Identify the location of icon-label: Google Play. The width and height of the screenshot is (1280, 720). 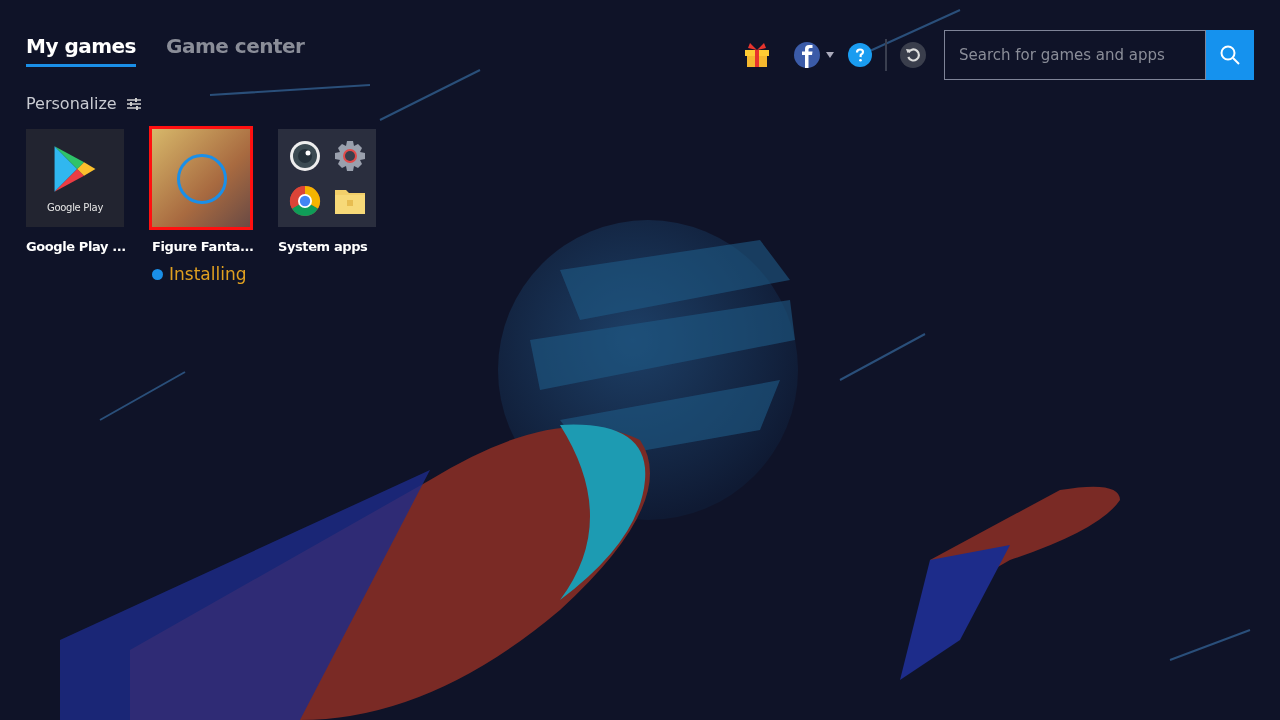
(75, 207).